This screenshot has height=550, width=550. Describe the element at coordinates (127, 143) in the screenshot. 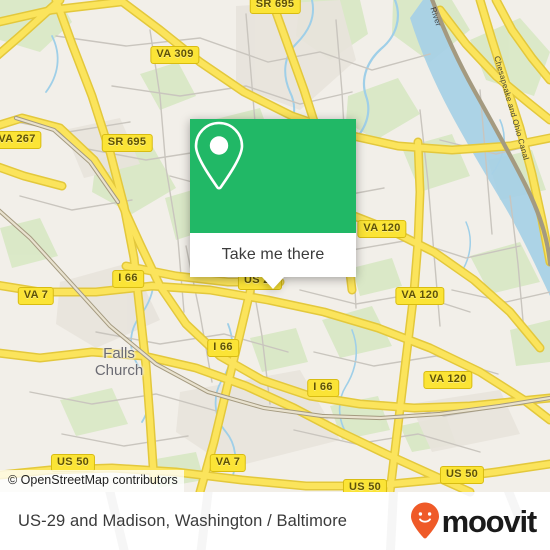

I see `shield-sr-695-left: SR 695` at that location.